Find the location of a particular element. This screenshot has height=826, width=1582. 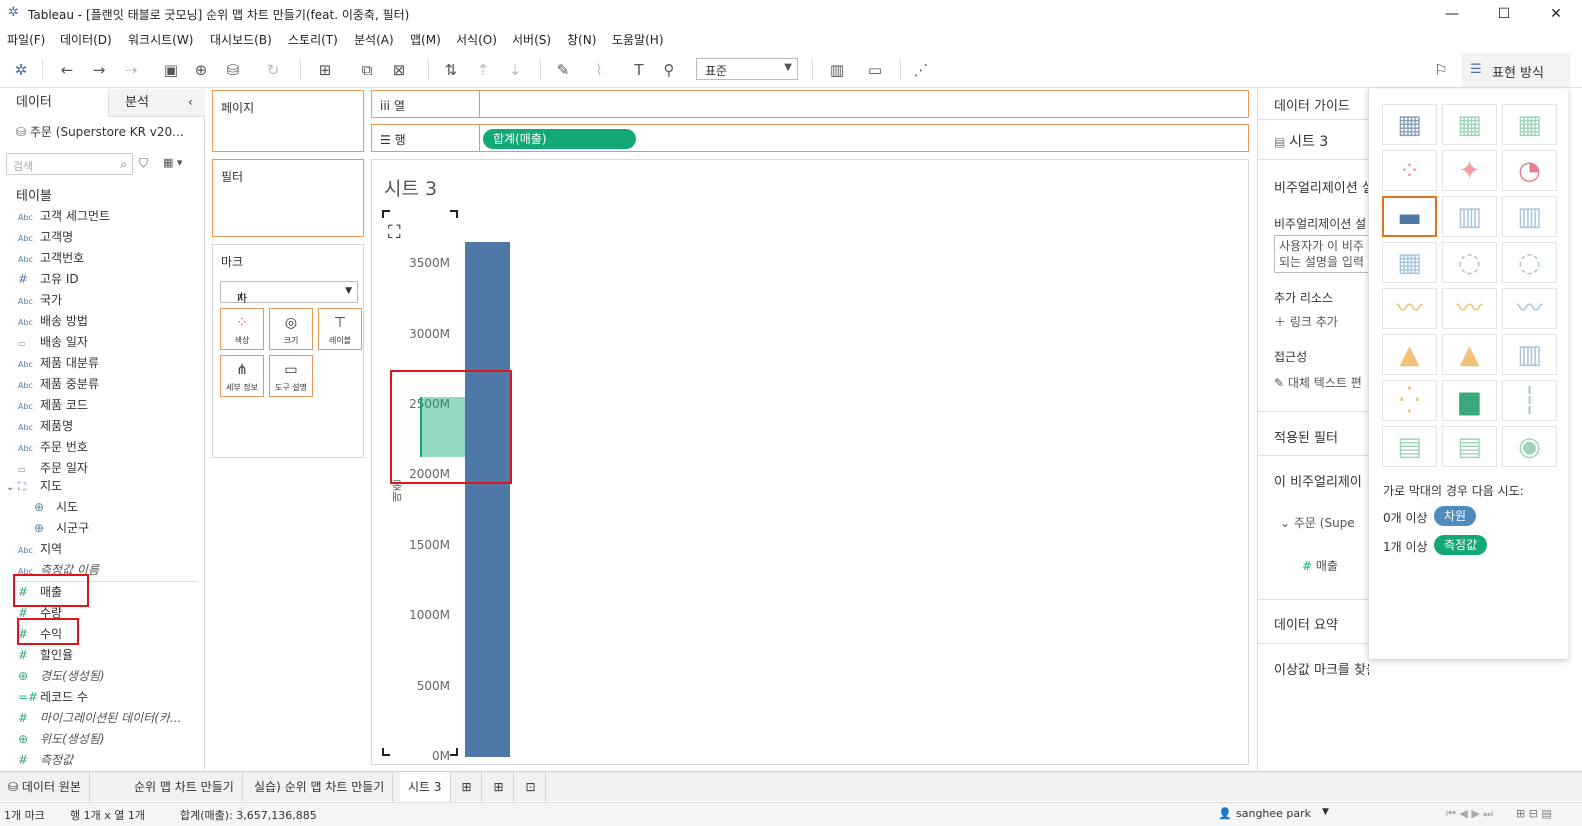

filters-shelf: 필터 is located at coordinates (288, 198).